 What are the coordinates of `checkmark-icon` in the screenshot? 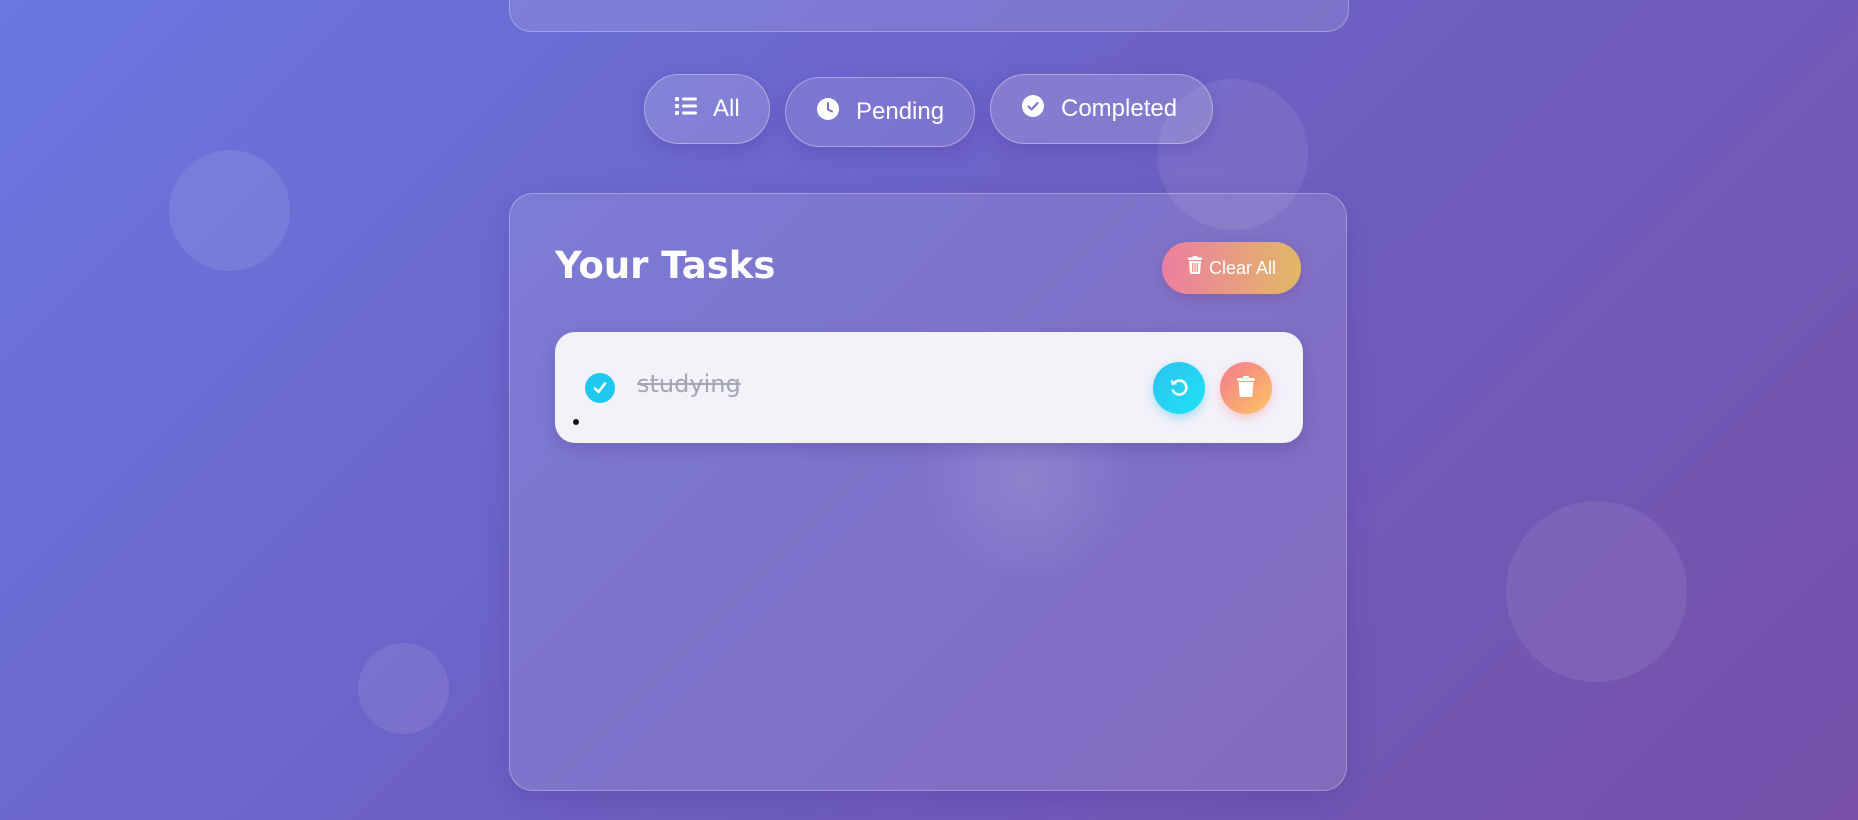 It's located at (600, 388).